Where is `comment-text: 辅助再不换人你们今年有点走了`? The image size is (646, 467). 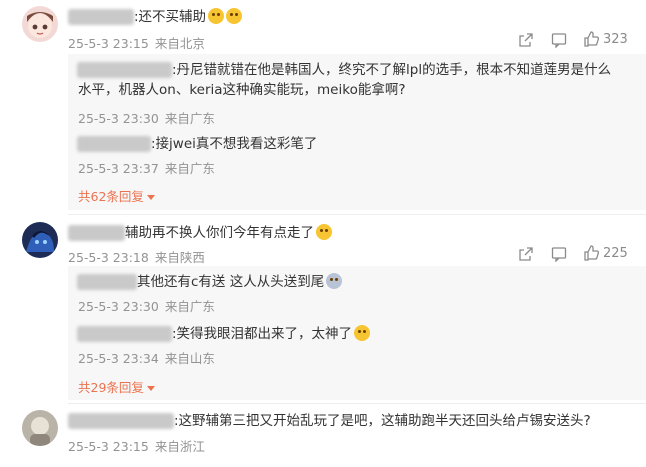 comment-text: 辅助再不换人你们今年有点走了 is located at coordinates (228, 233).